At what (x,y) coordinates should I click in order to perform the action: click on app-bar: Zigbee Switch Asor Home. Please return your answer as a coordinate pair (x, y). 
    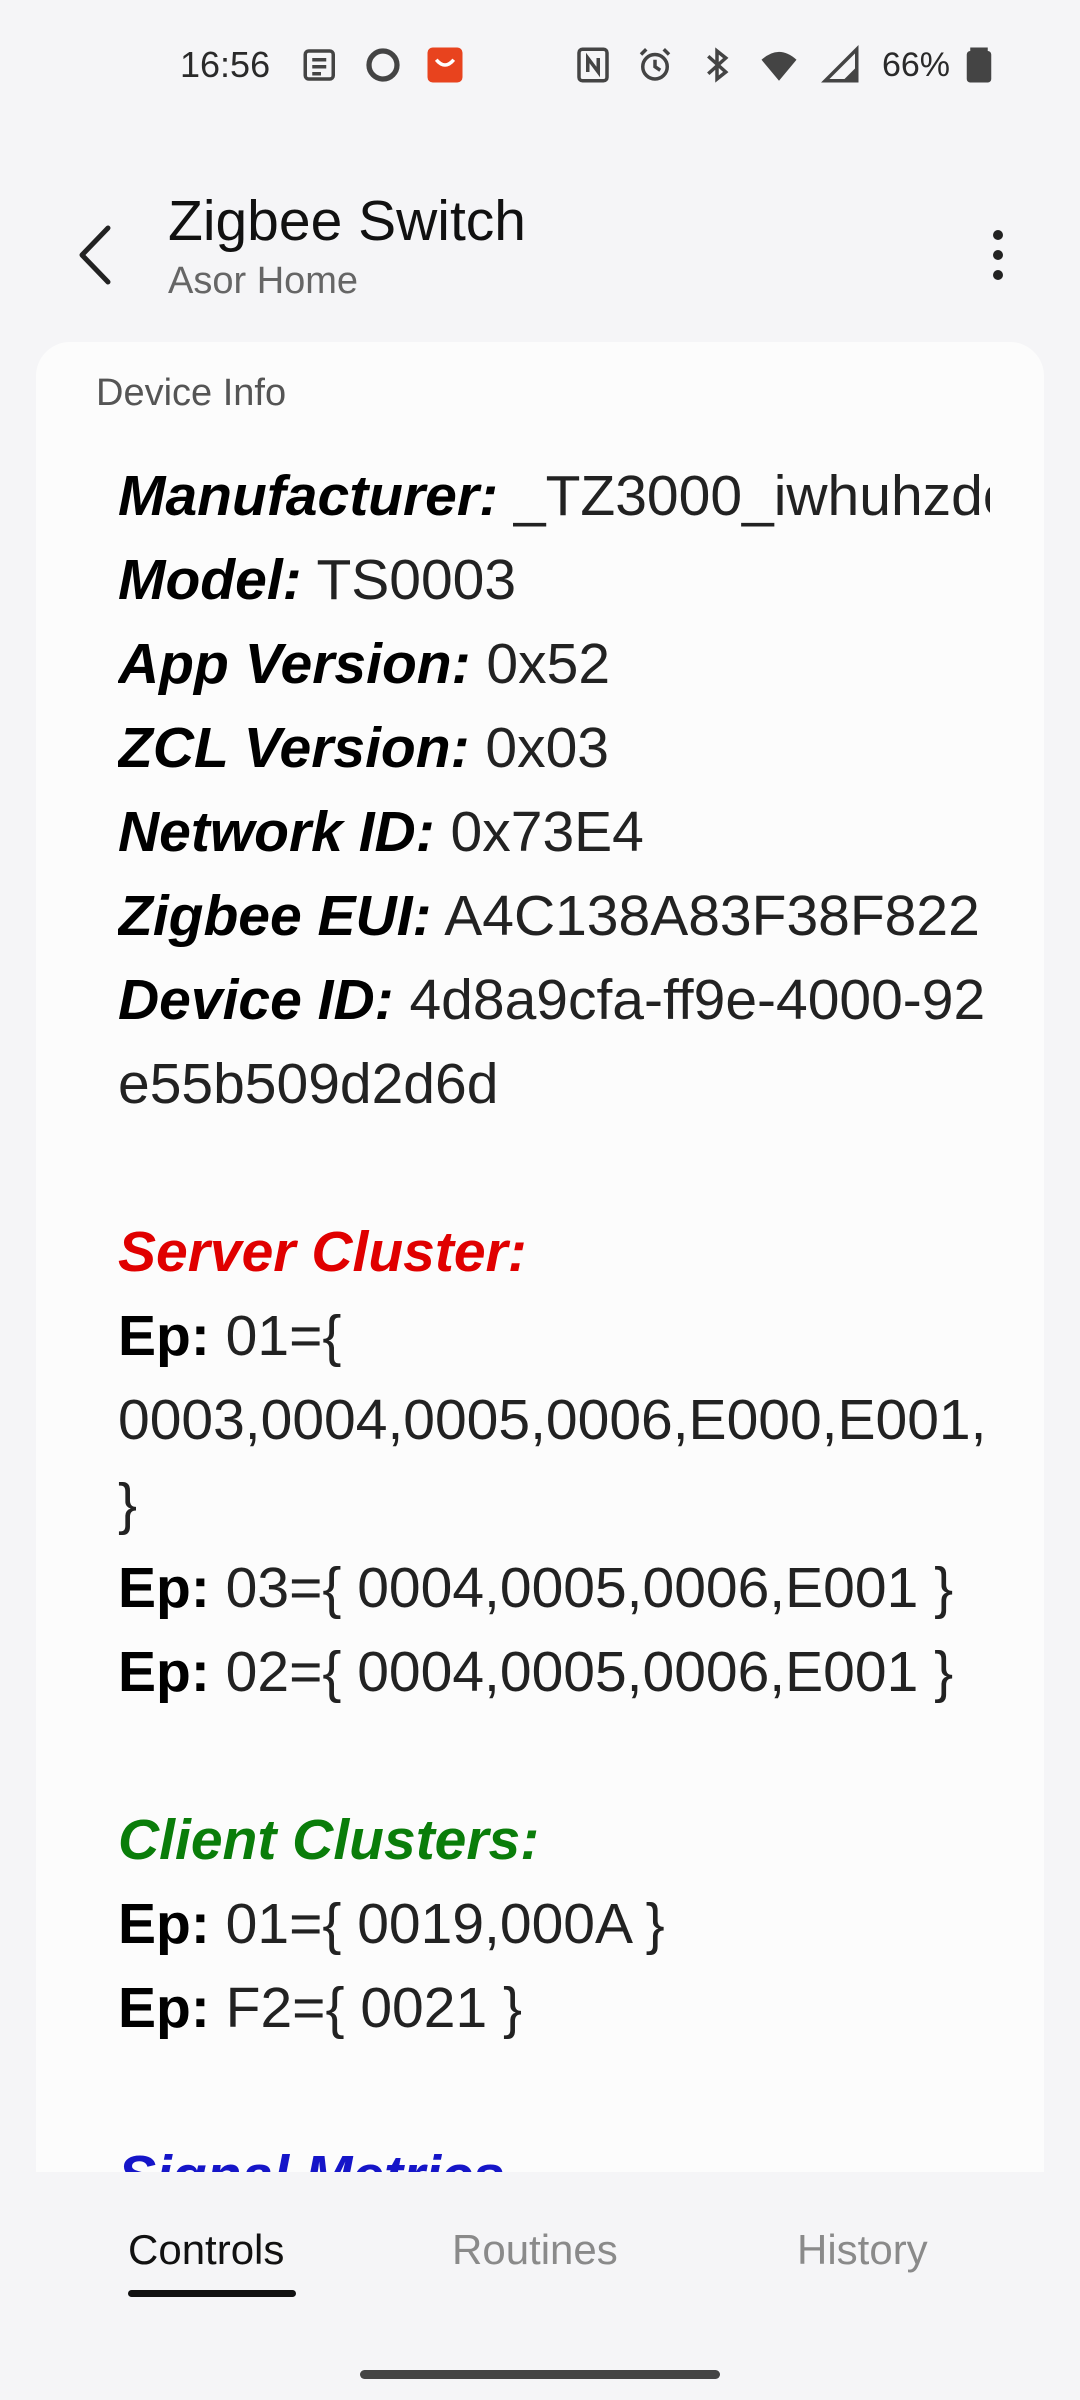
    Looking at the image, I should click on (540, 255).